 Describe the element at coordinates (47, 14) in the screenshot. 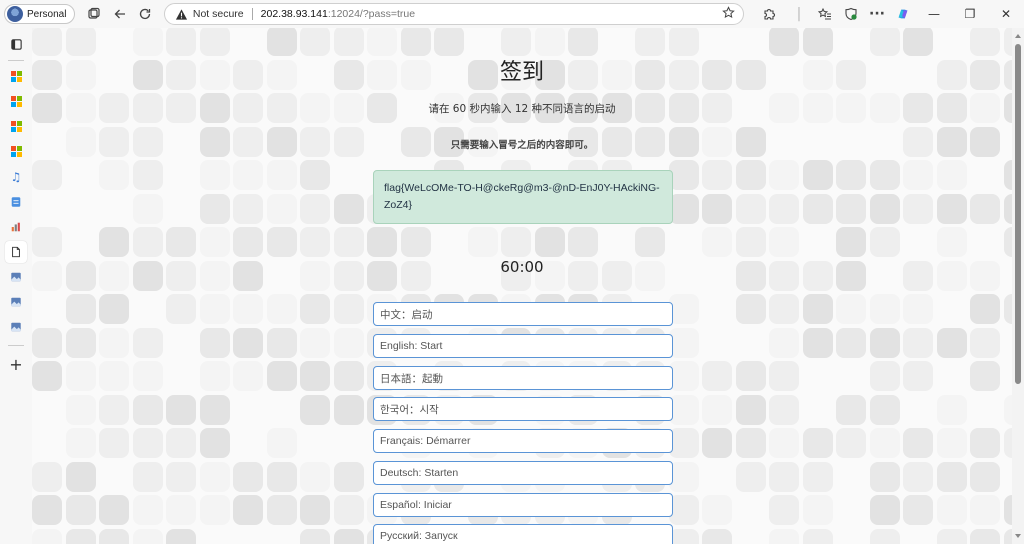

I see `profile-label: Personal` at that location.